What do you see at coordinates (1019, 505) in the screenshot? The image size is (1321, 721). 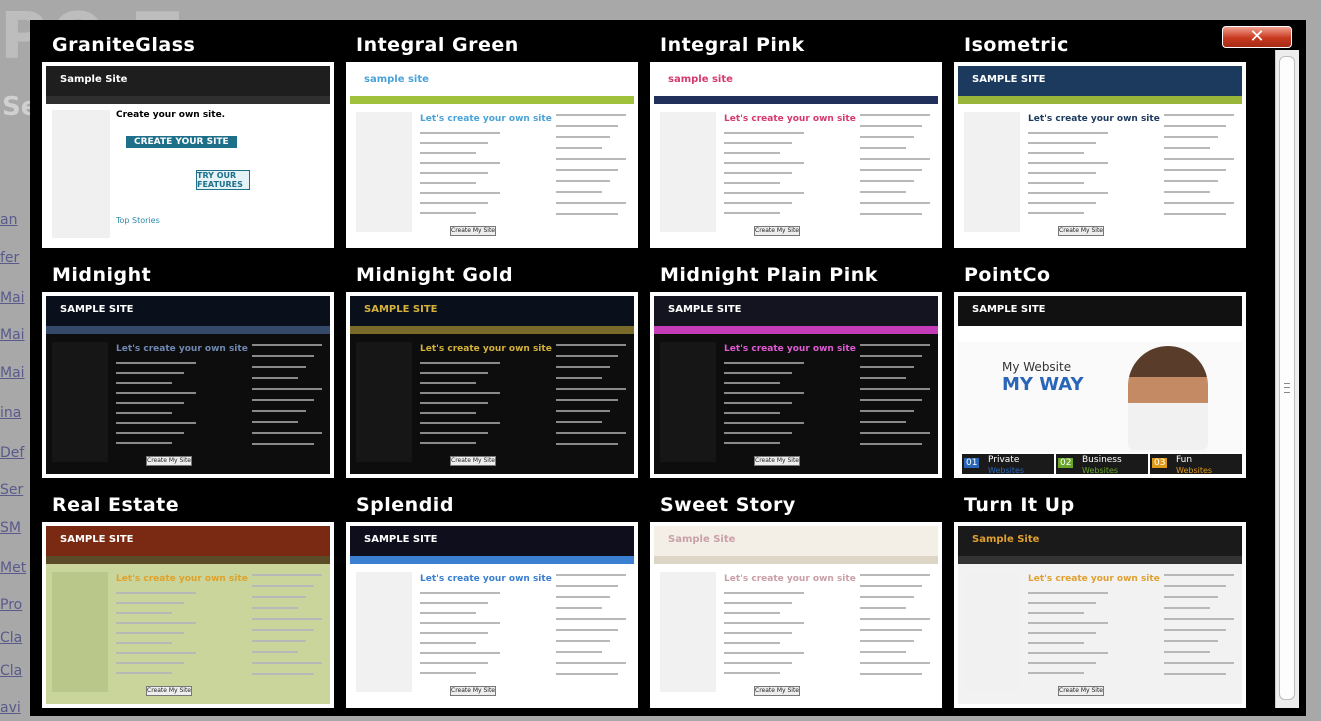 I see `theme-name: Turn It Up` at bounding box center [1019, 505].